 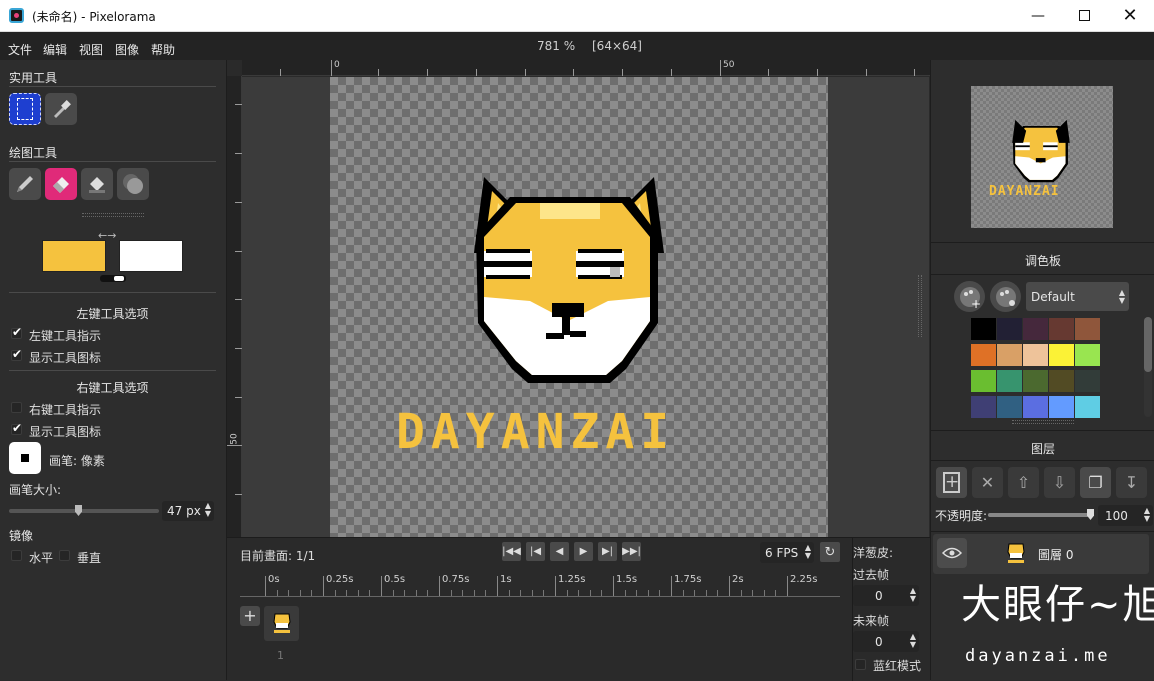 I want to click on first-frame-button: |◀◀, so click(x=511, y=551).